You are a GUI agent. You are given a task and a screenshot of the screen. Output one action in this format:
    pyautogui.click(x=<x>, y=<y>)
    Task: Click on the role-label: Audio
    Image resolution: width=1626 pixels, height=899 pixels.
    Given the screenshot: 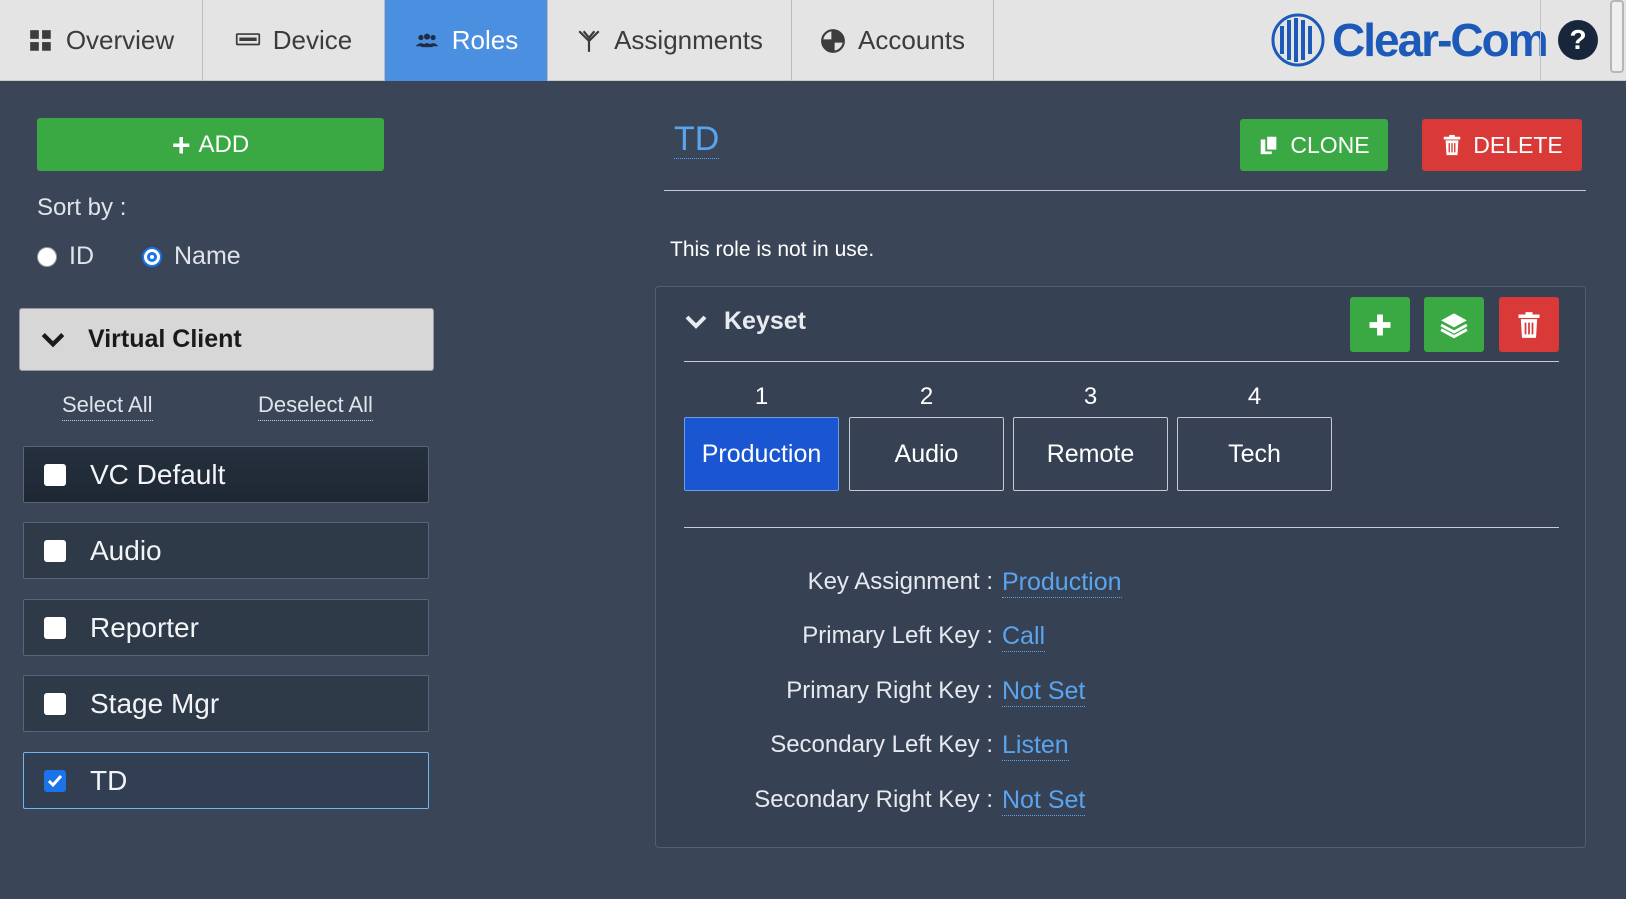 What is the action you would take?
    pyautogui.click(x=126, y=550)
    